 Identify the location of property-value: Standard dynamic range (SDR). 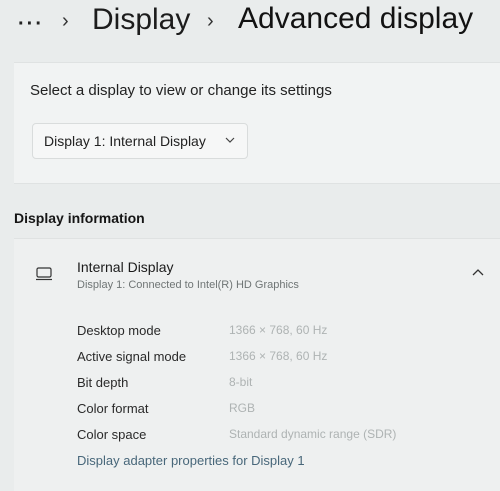
(313, 434).